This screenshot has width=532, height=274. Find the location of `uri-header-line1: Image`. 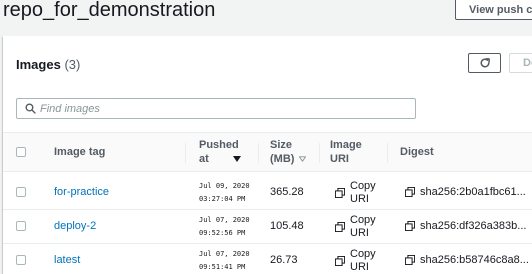

uri-header-line1: Image is located at coordinates (346, 145).